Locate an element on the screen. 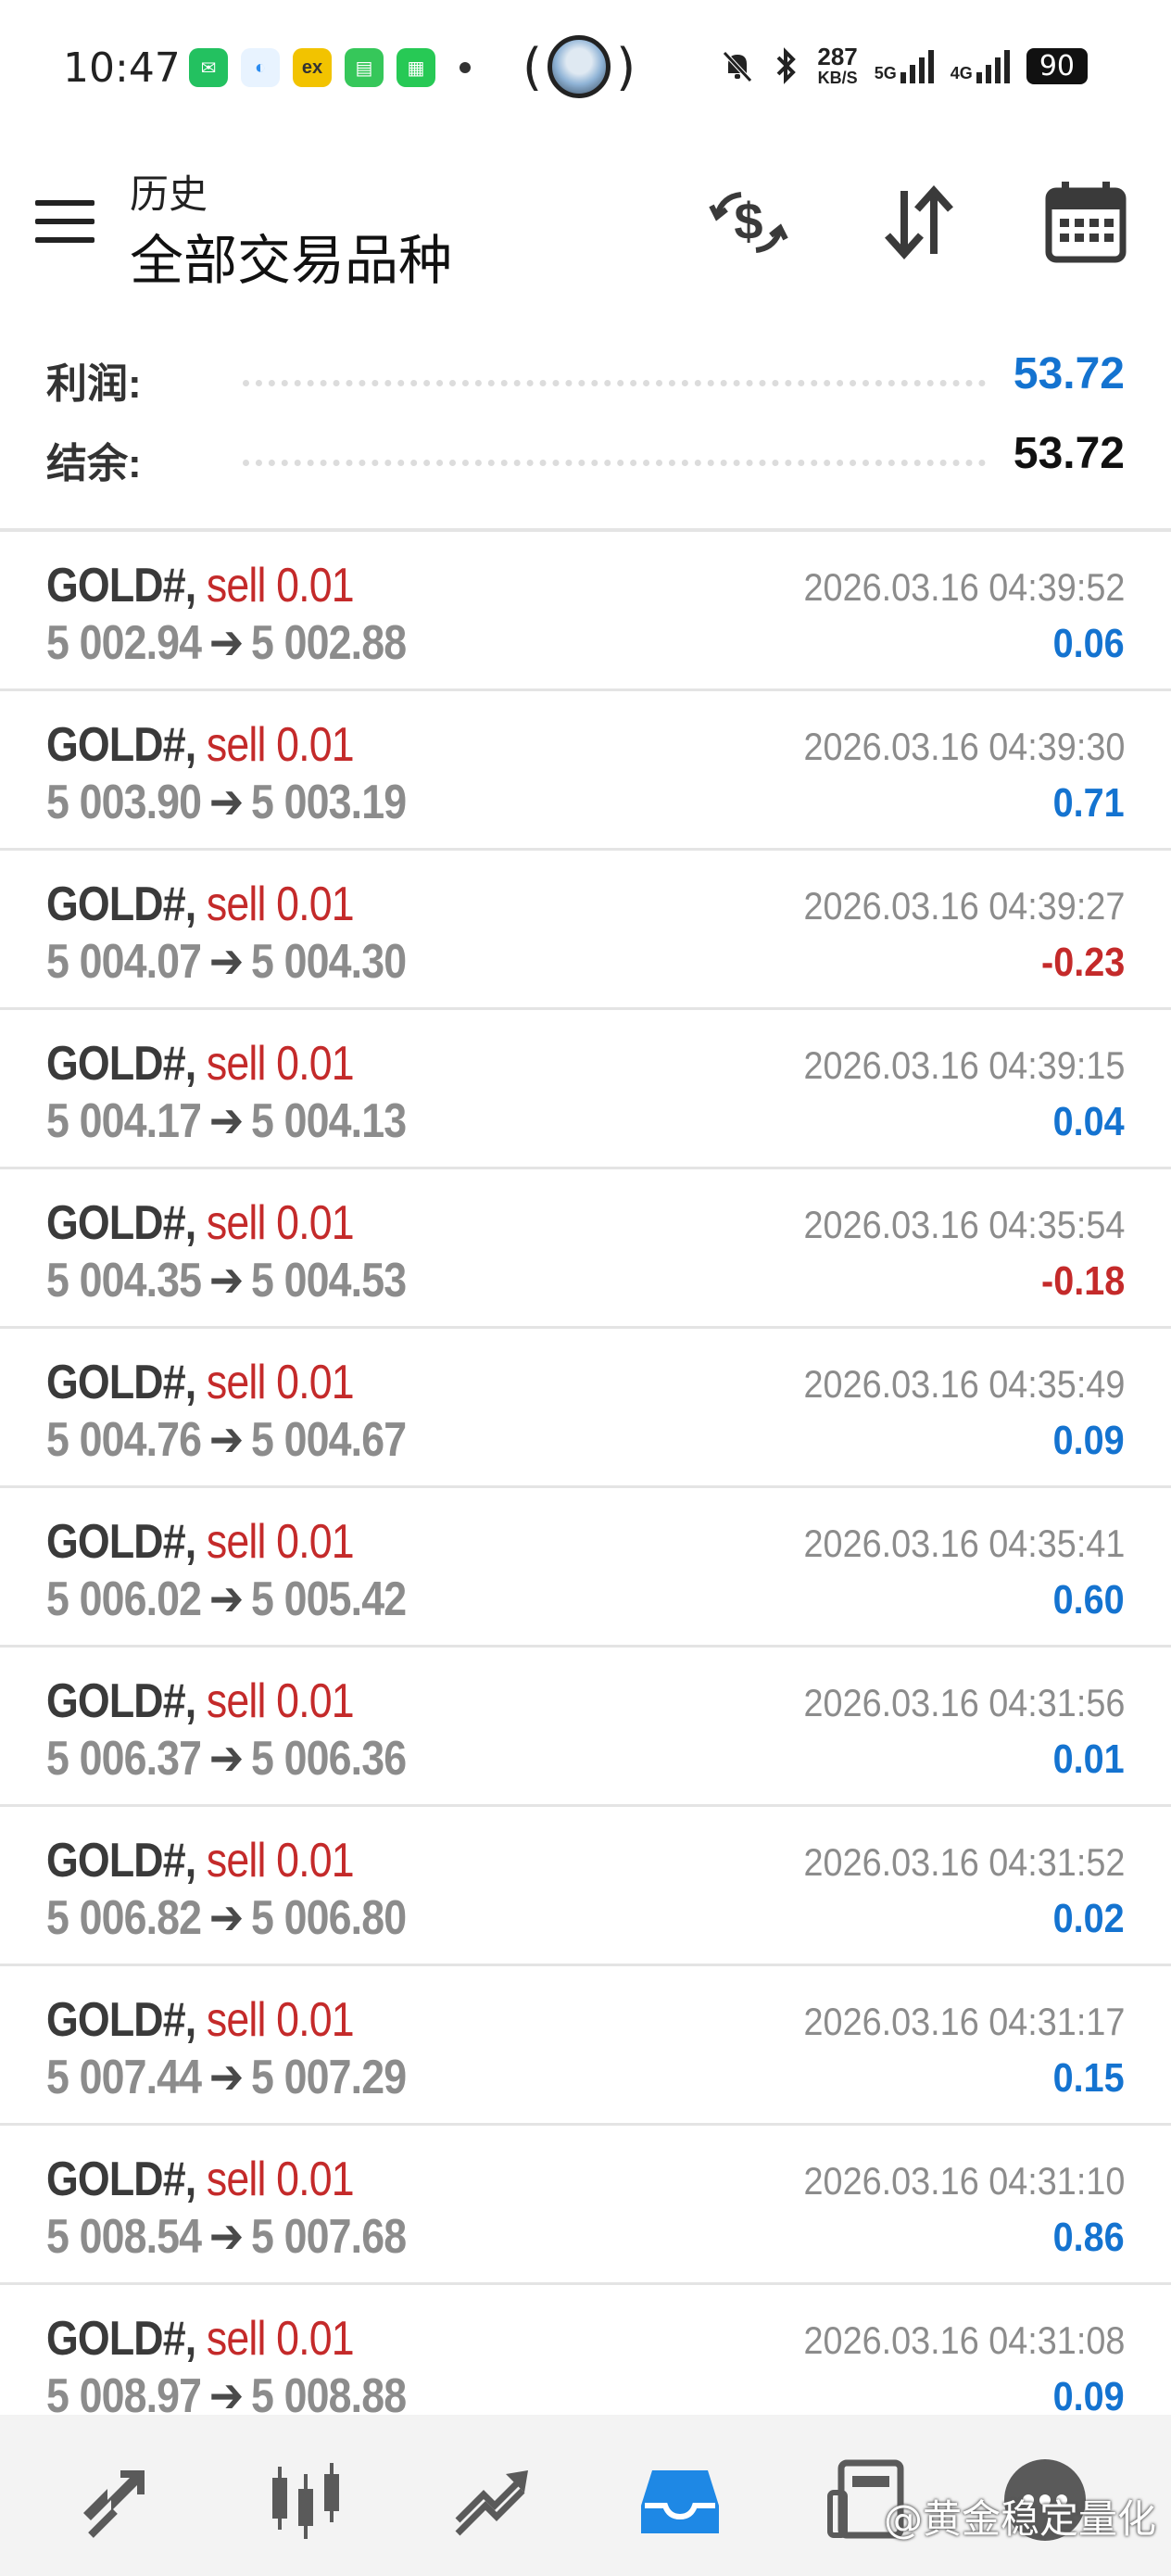  calendar-icon is located at coordinates (1086, 222).